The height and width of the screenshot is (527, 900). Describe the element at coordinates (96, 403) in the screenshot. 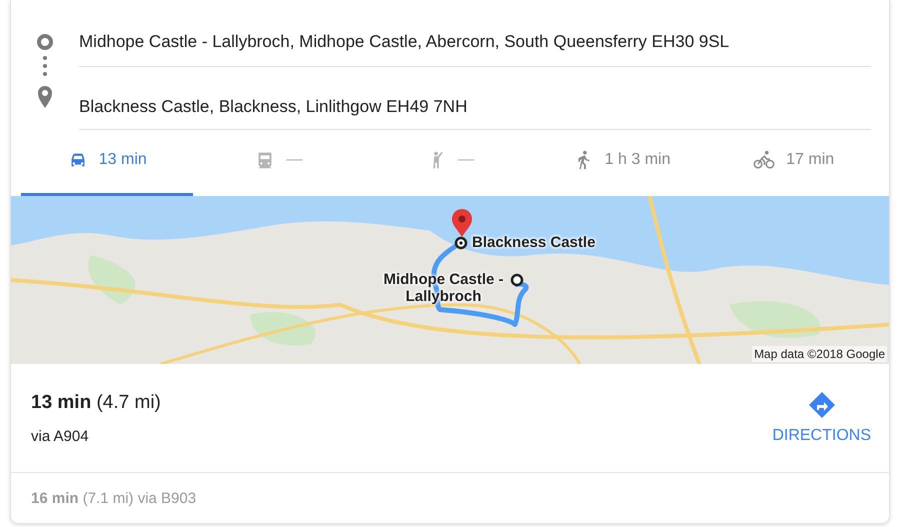

I see `route-summary: 13 min (4.7 mi)` at that location.